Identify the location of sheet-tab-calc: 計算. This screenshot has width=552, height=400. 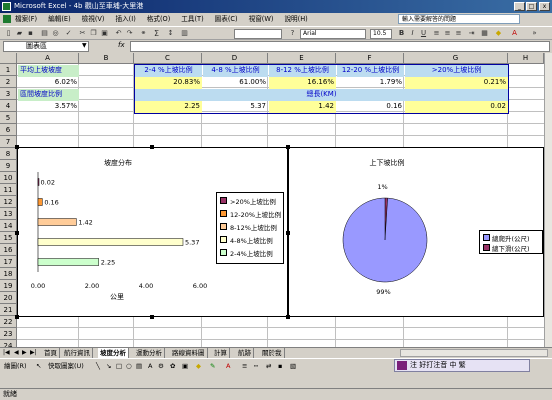
(221, 353).